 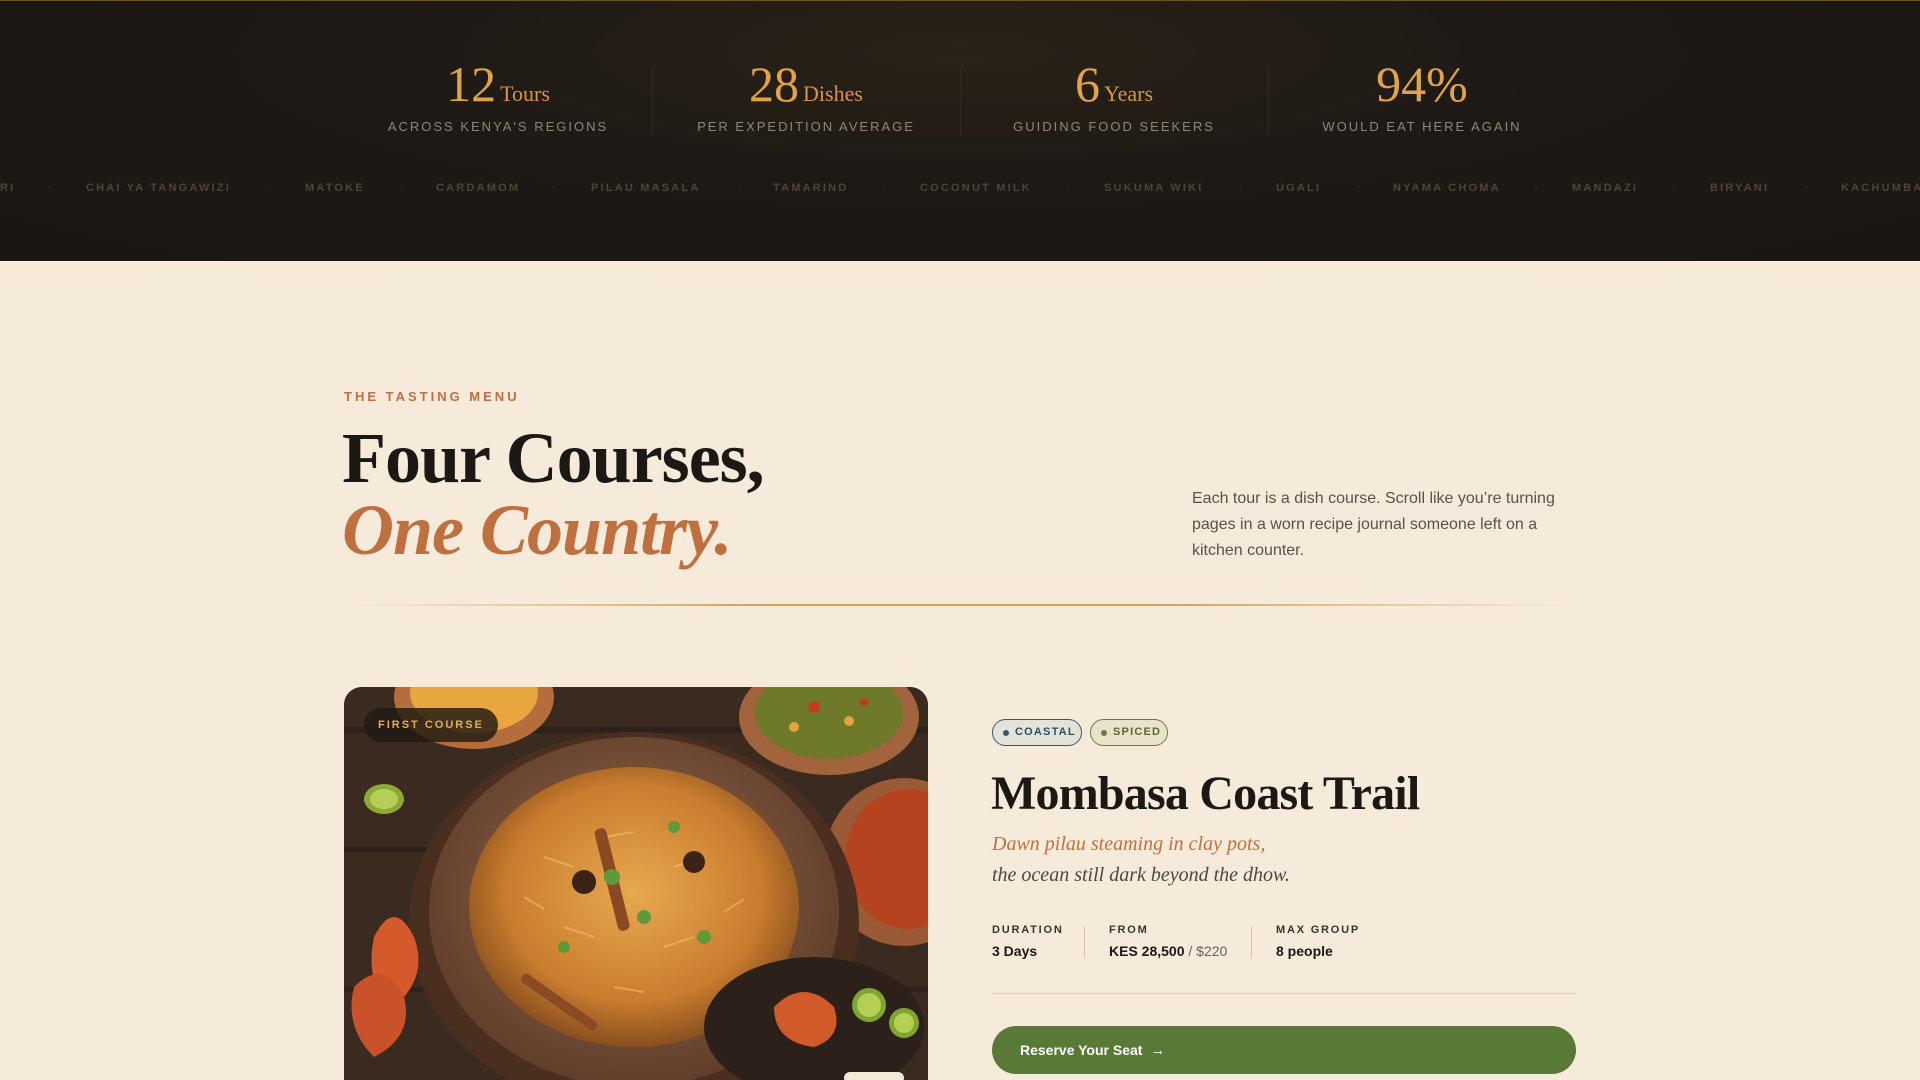 I want to click on meta-group-value: 8 people, so click(x=1304, y=951).